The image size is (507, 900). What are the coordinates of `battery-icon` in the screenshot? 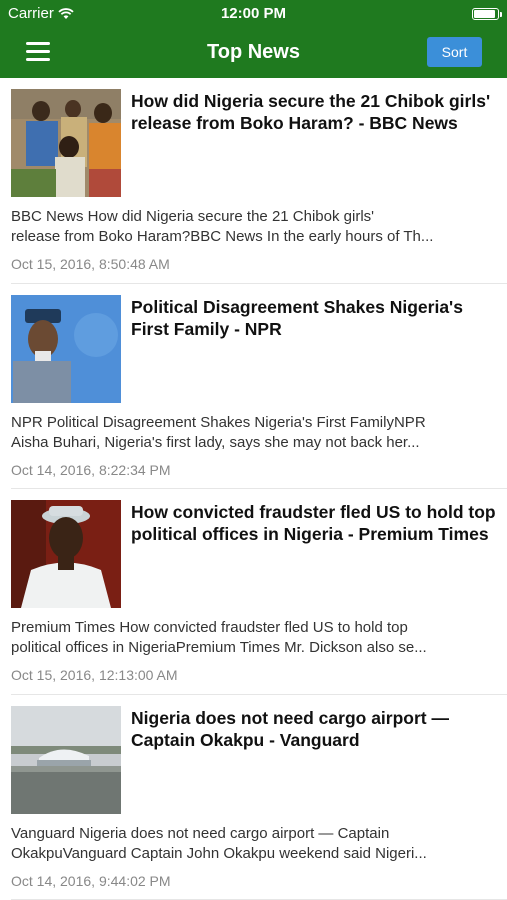 It's located at (487, 14).